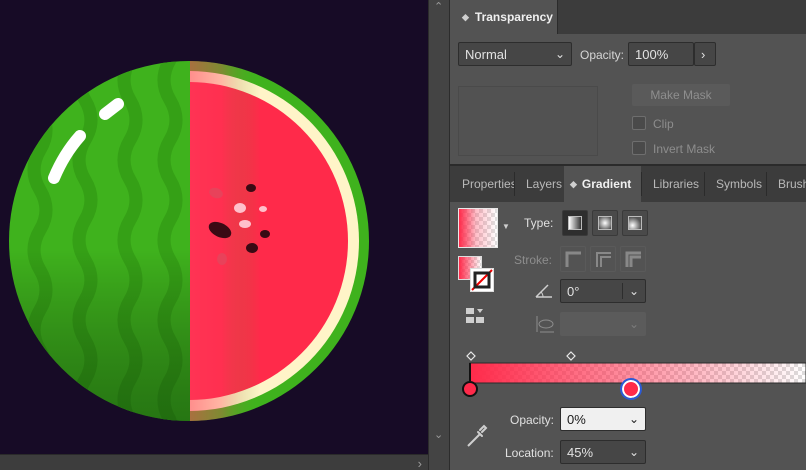  Describe the element at coordinates (438, 434) in the screenshot. I see `scroll-down-icon: ⌄` at that location.